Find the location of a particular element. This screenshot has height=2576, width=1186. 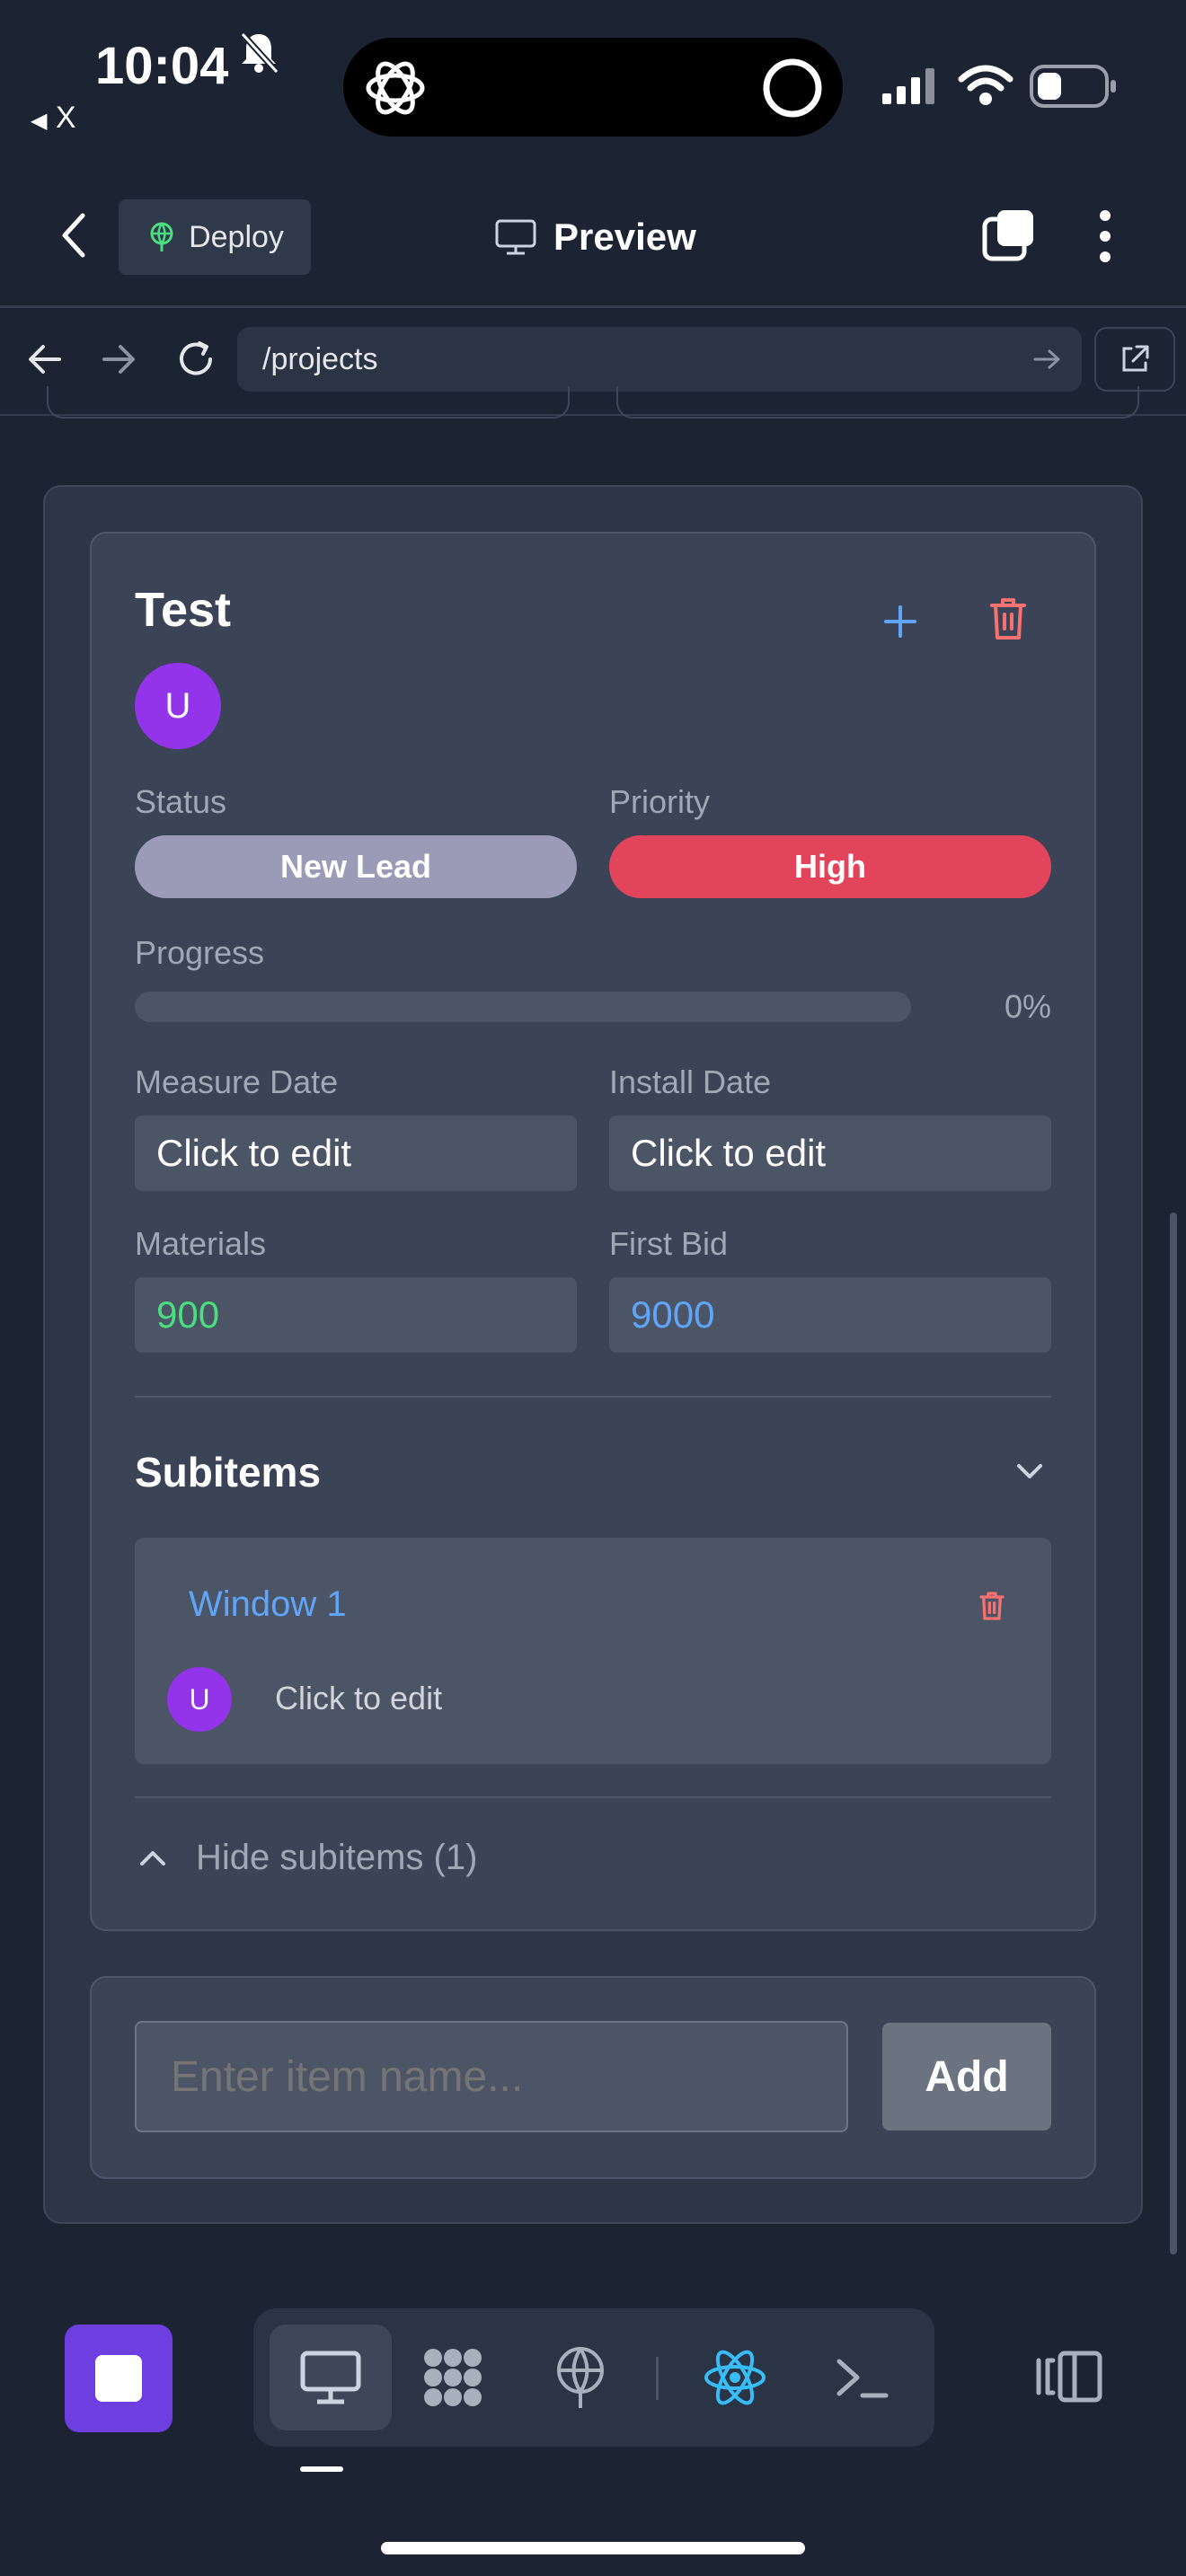

external-link-icon is located at coordinates (1135, 358).